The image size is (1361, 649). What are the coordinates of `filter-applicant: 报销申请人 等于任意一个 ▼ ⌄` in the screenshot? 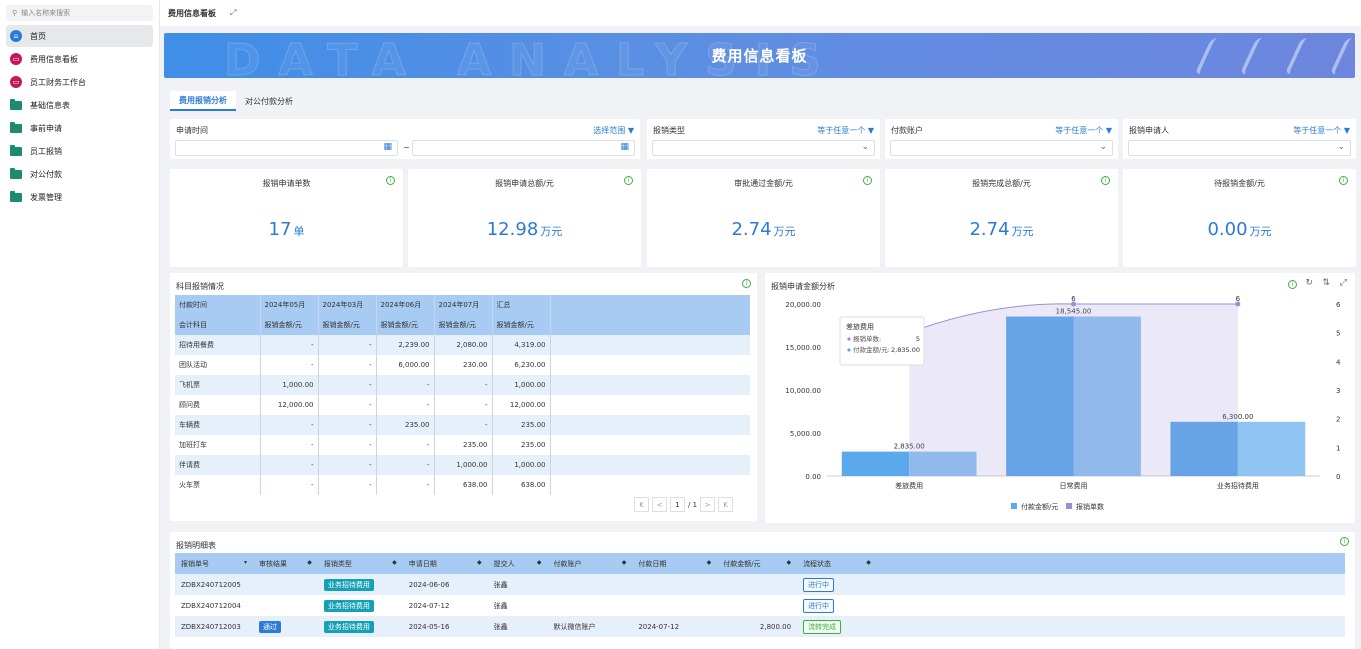 It's located at (1239, 139).